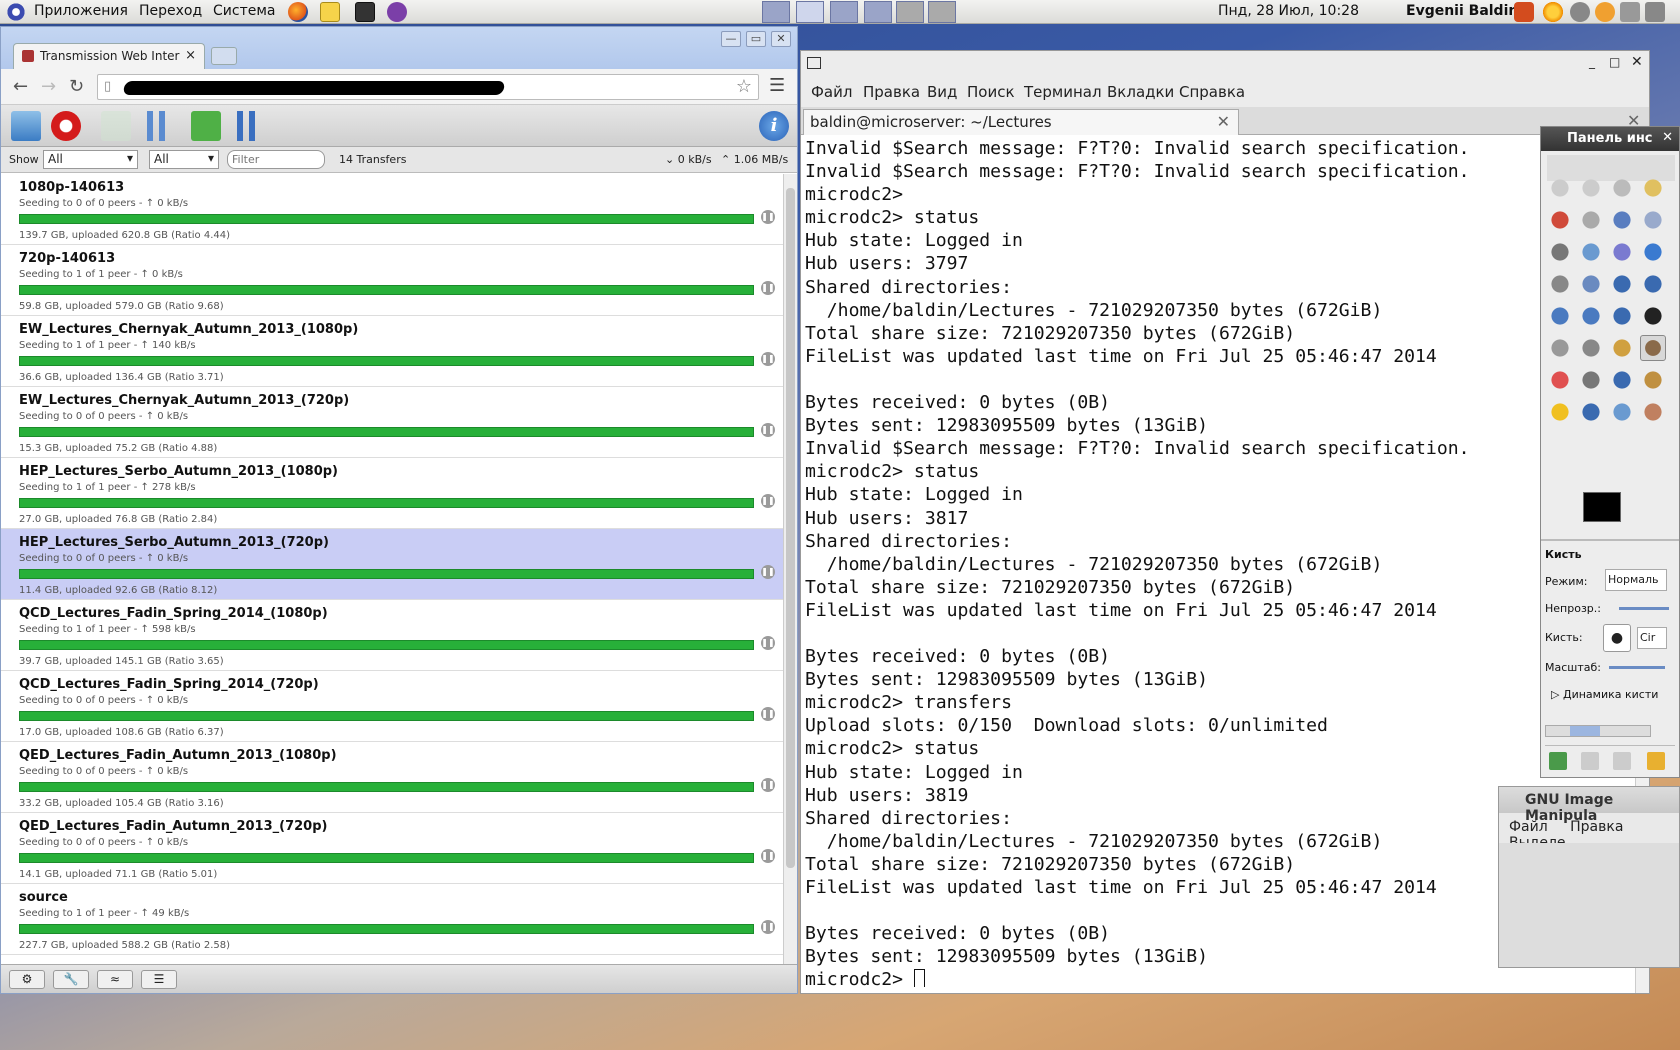 The width and height of the screenshot is (1680, 1050). Describe the element at coordinates (66, 126) in the screenshot. I see `remove-torrent-icon` at that location.